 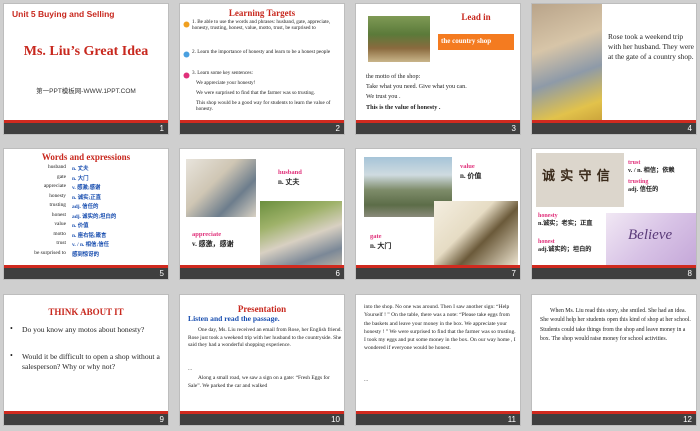 I want to click on vocab-word: trust, so click(x=634, y=163).